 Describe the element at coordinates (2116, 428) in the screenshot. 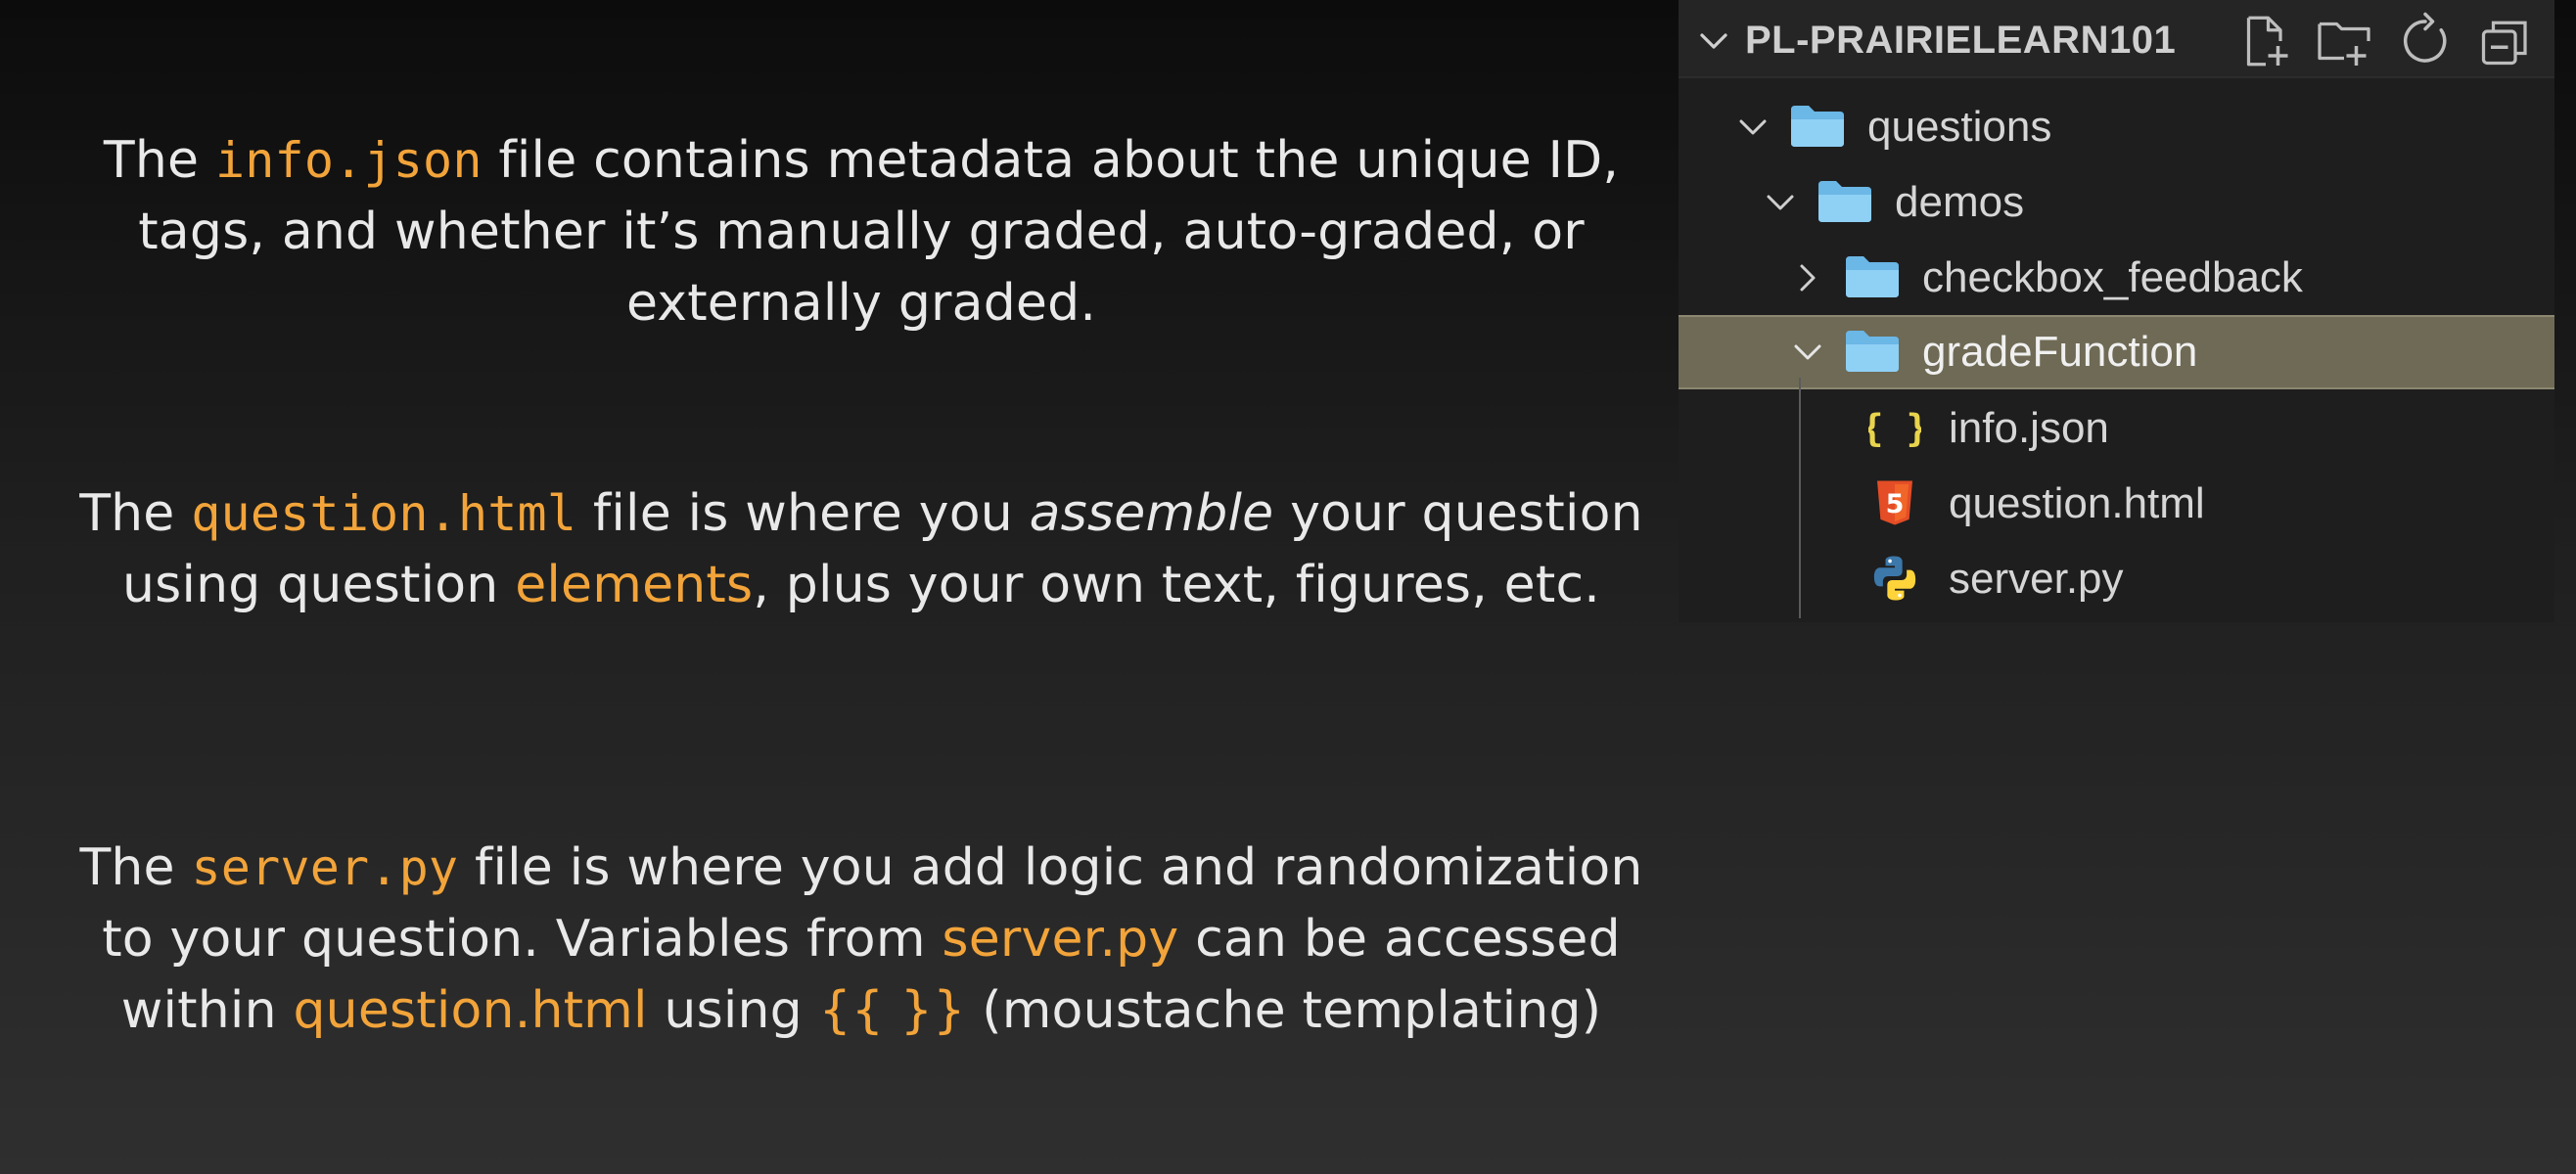

I see `tree-item-info-json: { } info.json` at that location.